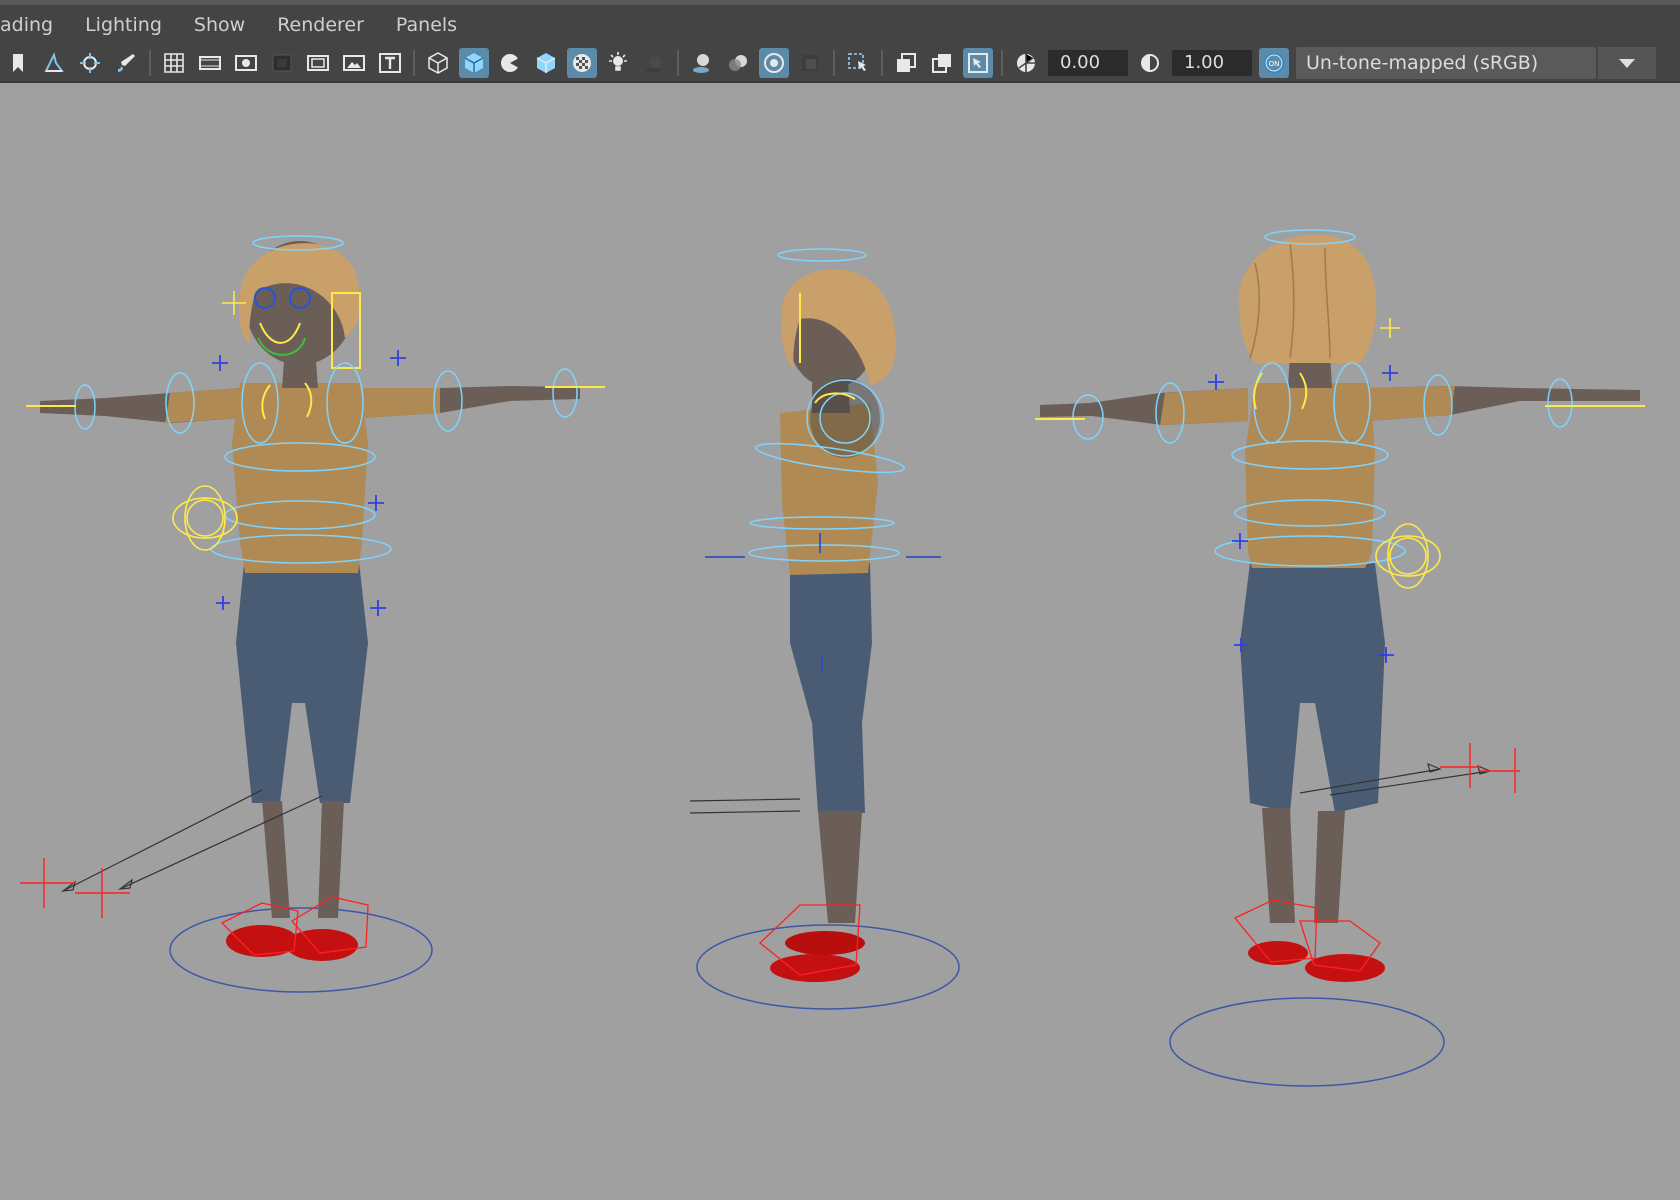  I want to click on color-management-badge: ON, so click(1274, 64).